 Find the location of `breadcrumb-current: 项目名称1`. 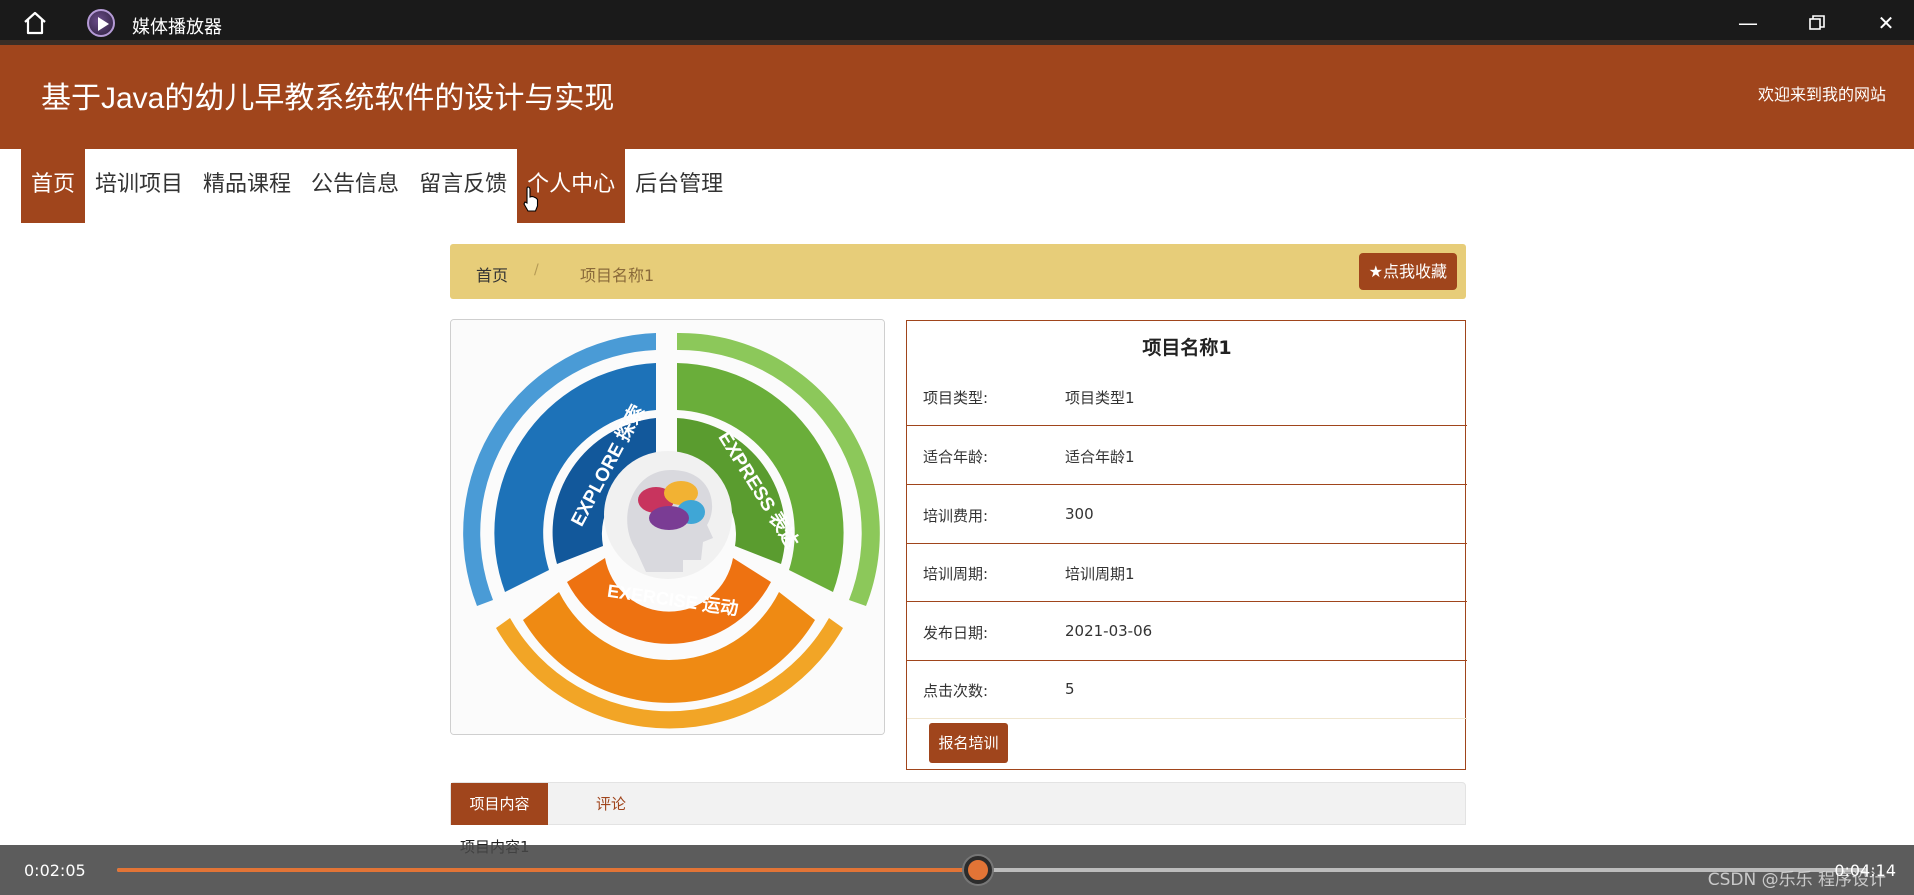

breadcrumb-current: 项目名称1 is located at coordinates (617, 275).